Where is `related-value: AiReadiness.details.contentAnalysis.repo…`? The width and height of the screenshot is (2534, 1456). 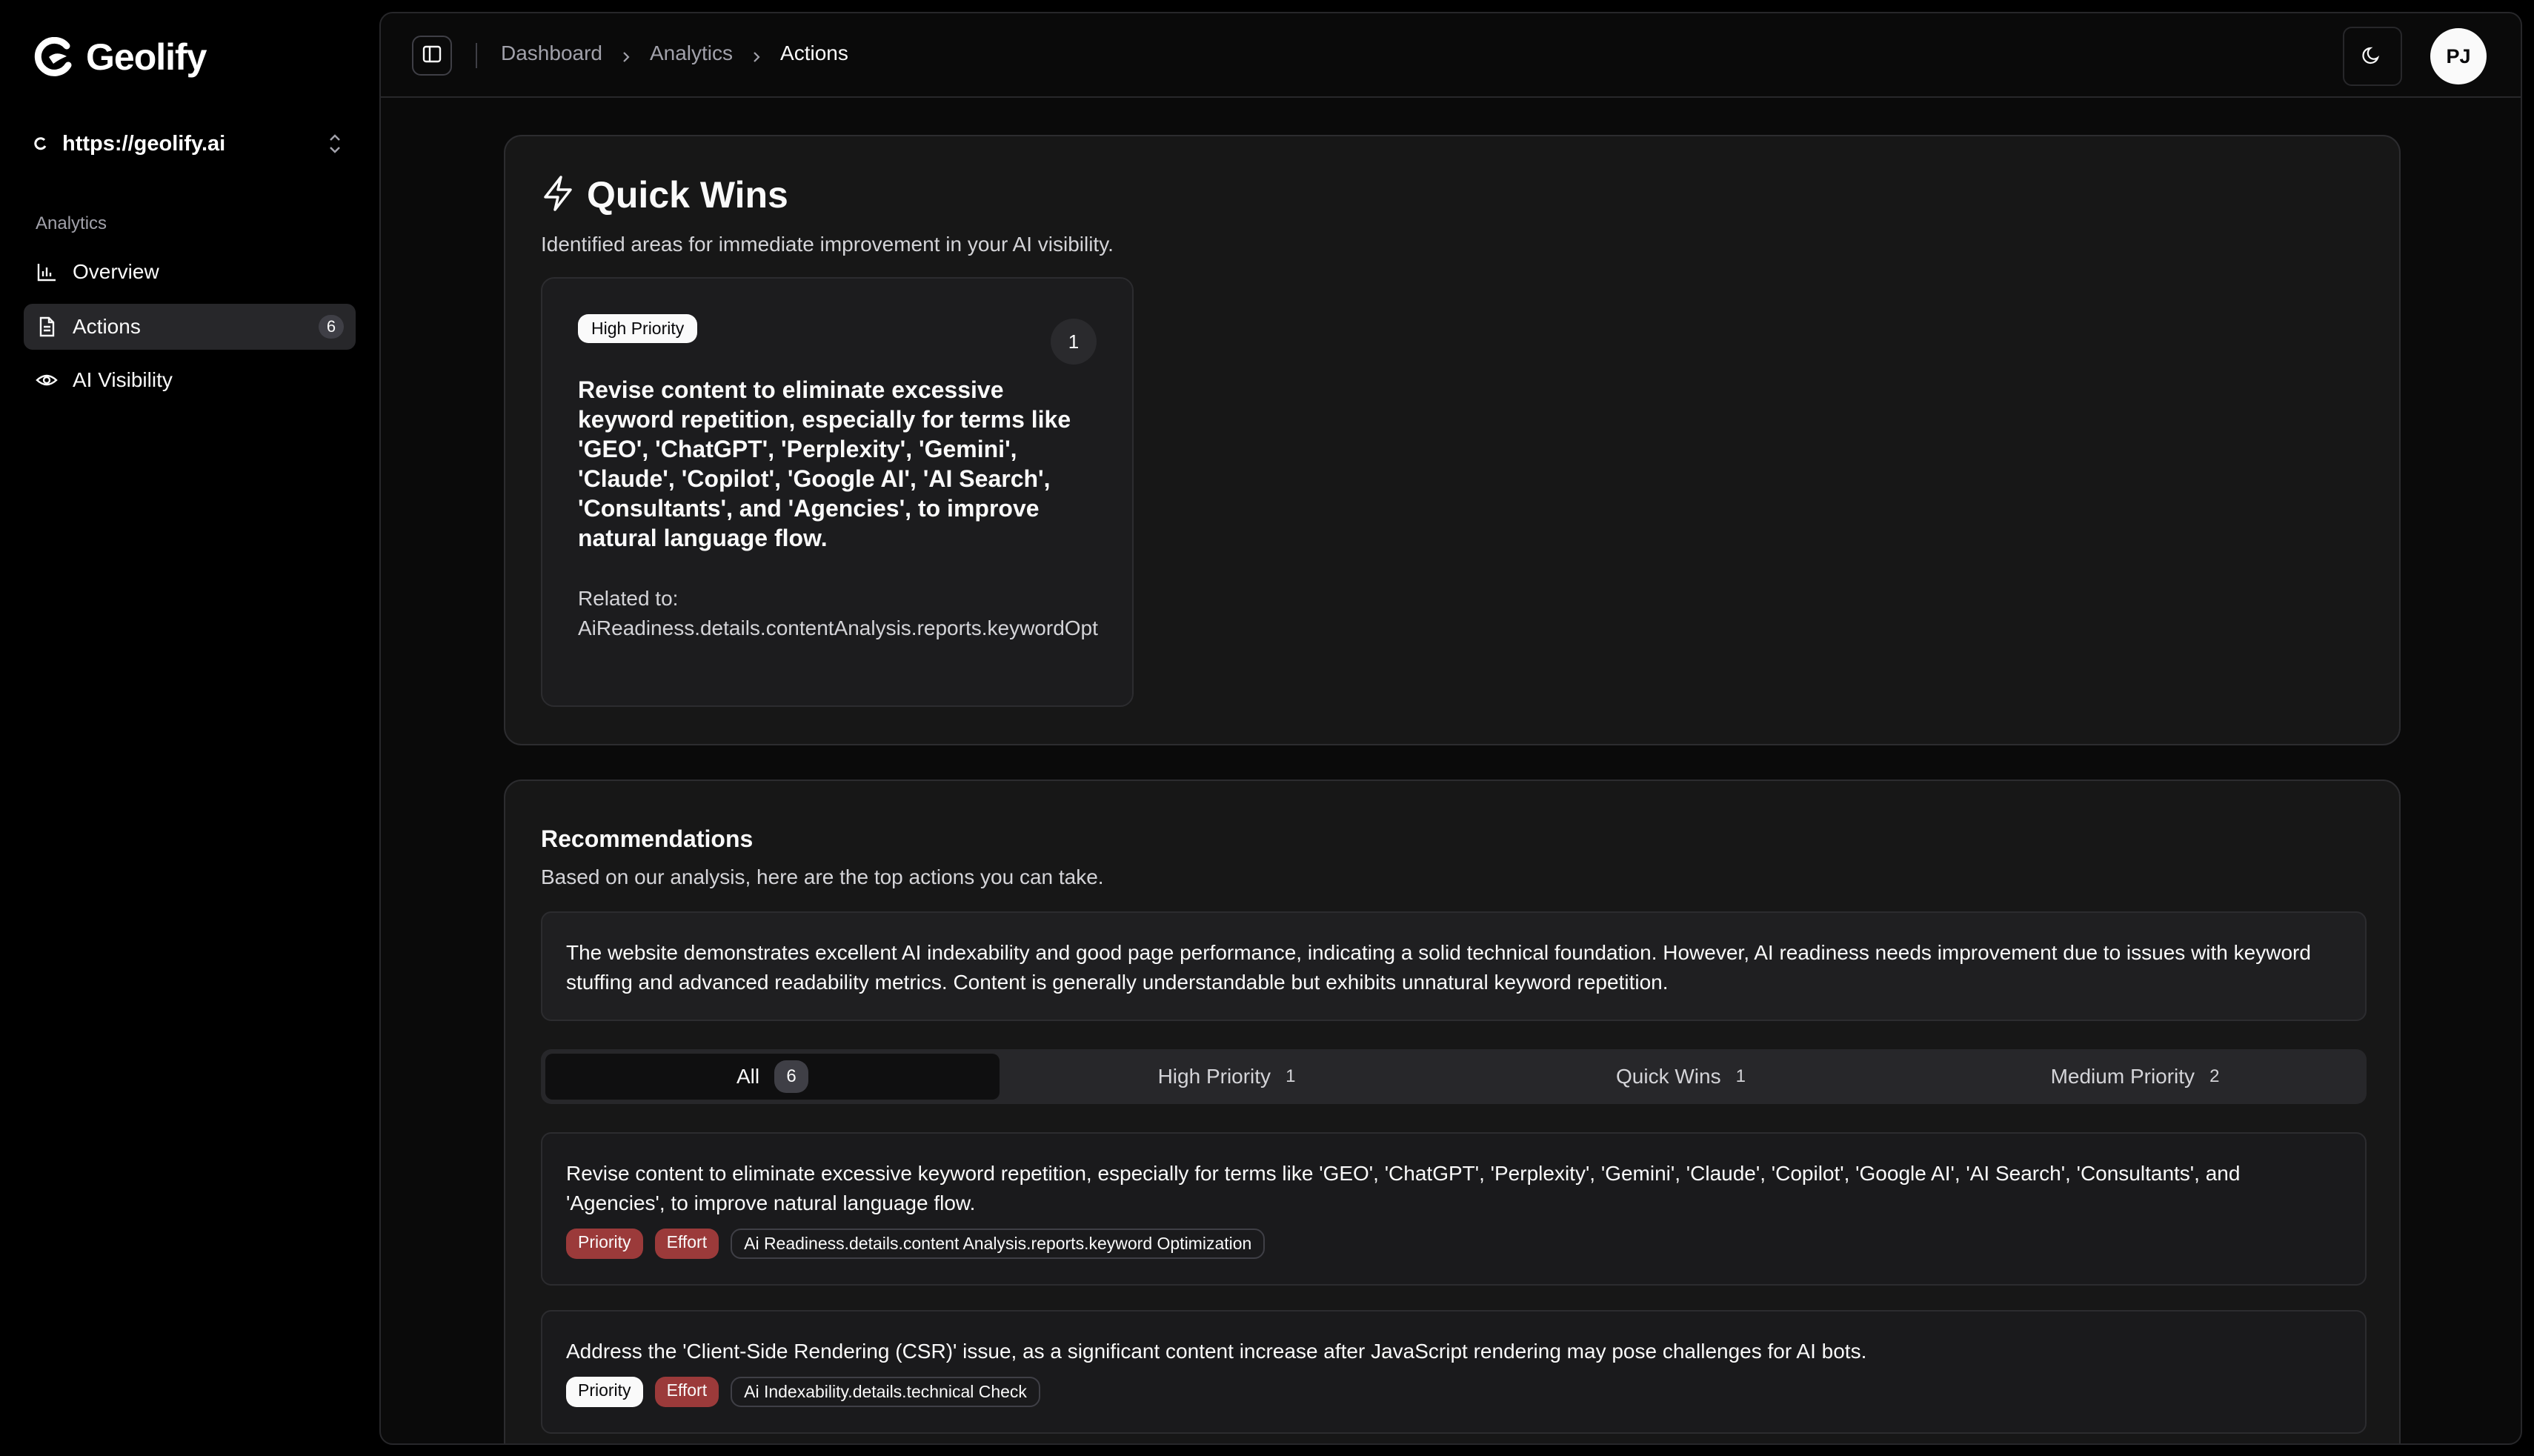 related-value: AiReadiness.details.contentAnalysis.repo… is located at coordinates (838, 627).